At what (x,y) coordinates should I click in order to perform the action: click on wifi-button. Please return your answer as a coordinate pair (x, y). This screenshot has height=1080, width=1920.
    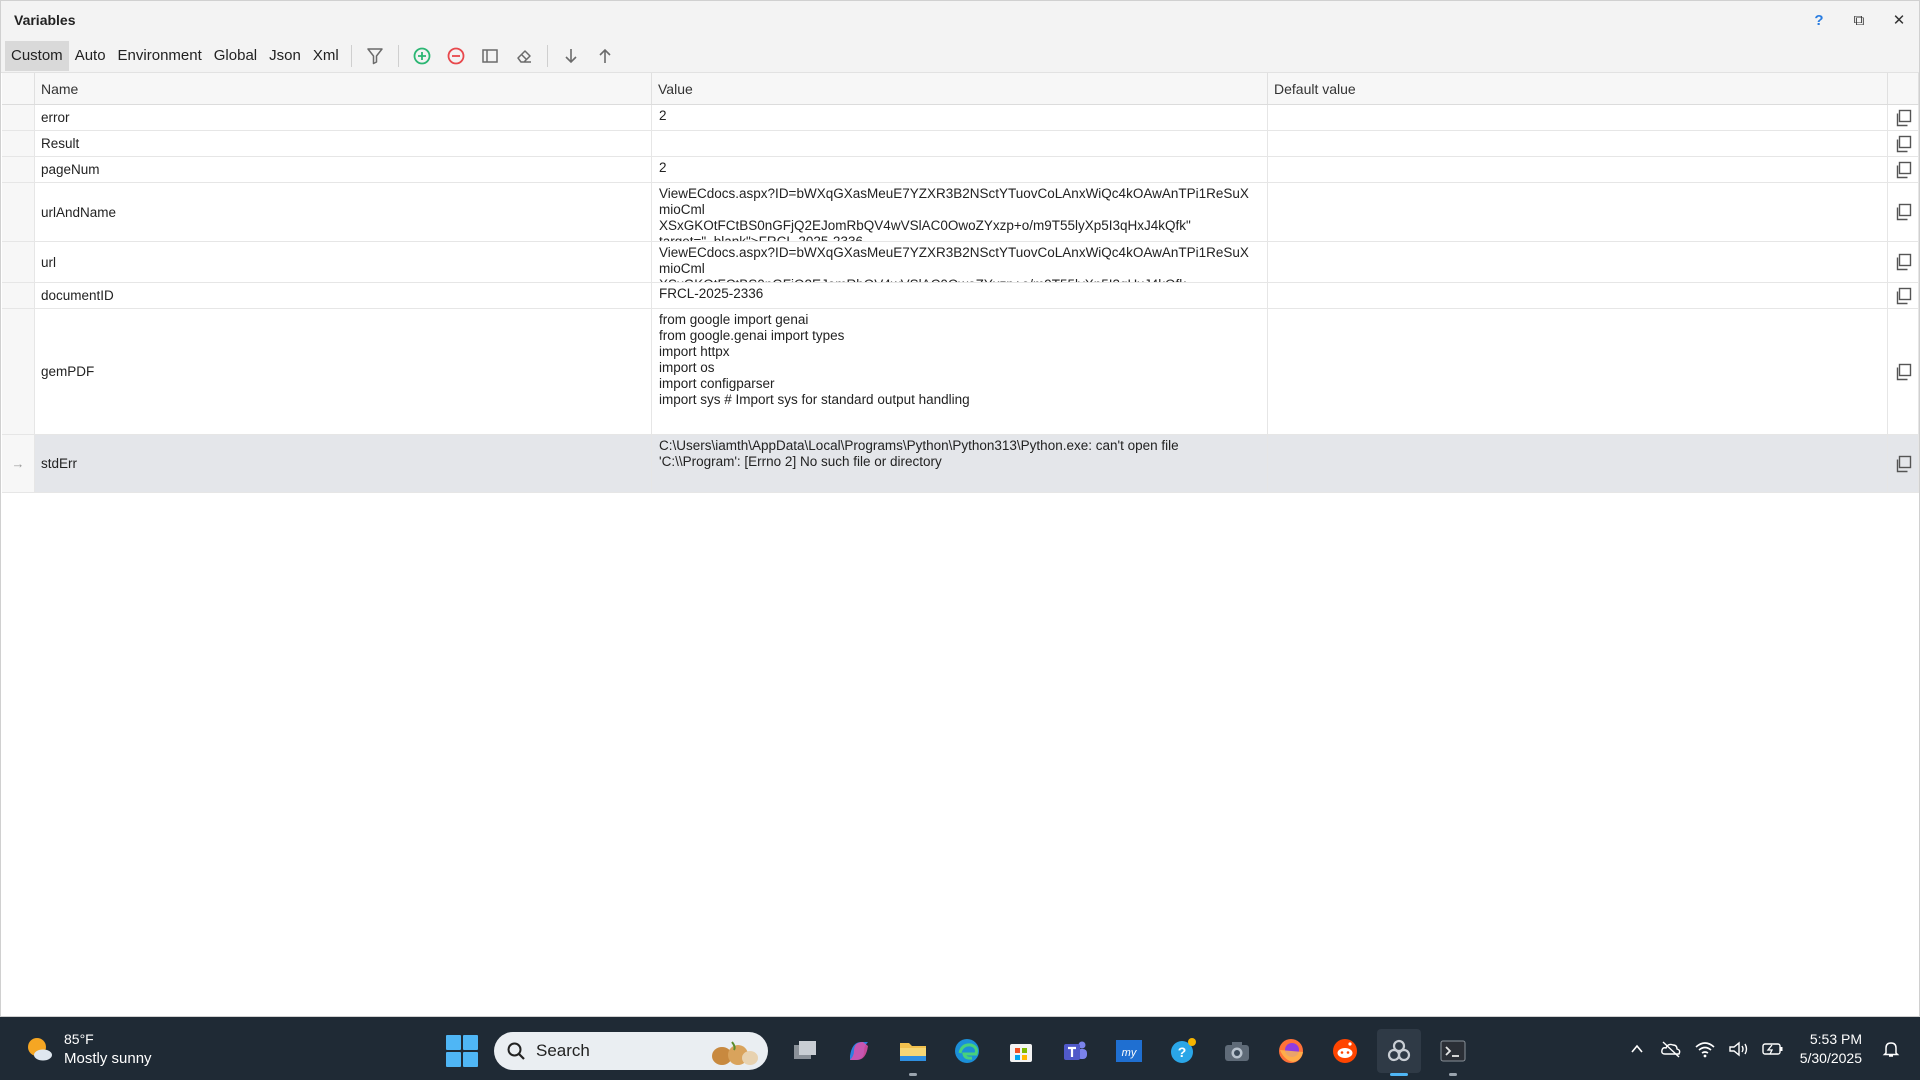
    Looking at the image, I should click on (1705, 1049).